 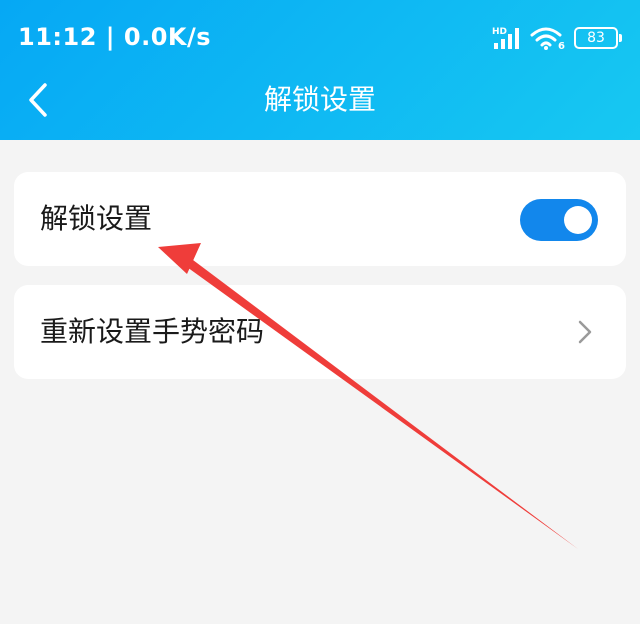 I want to click on status-icons: HD 6 83, so click(x=557, y=38).